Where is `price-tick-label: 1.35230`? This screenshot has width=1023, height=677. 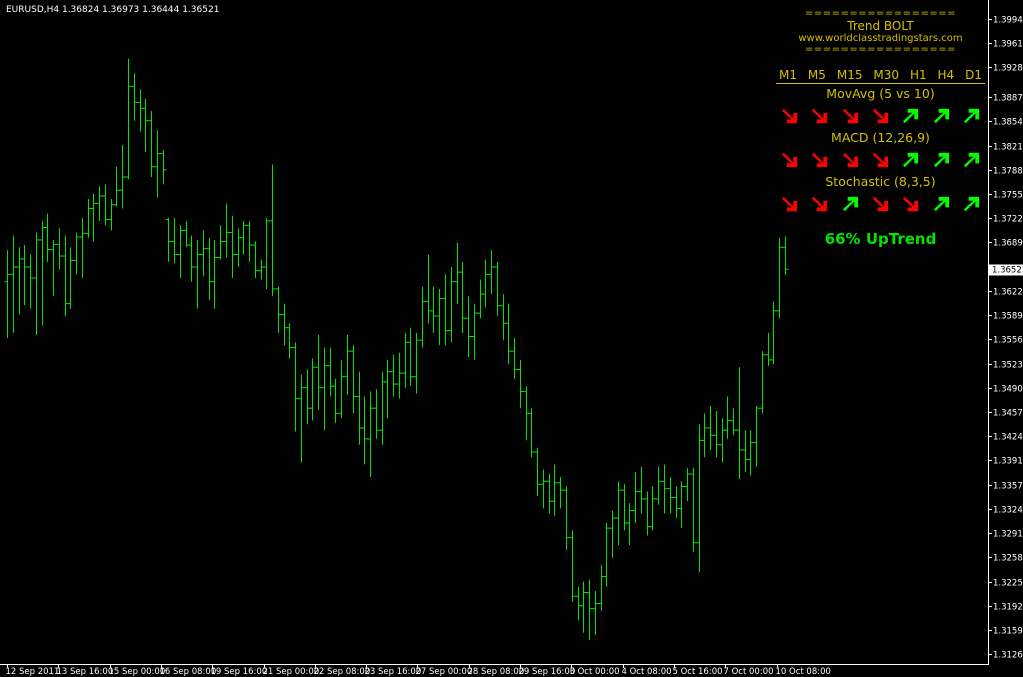
price-tick-label: 1.35230 is located at coordinates (1008, 366).